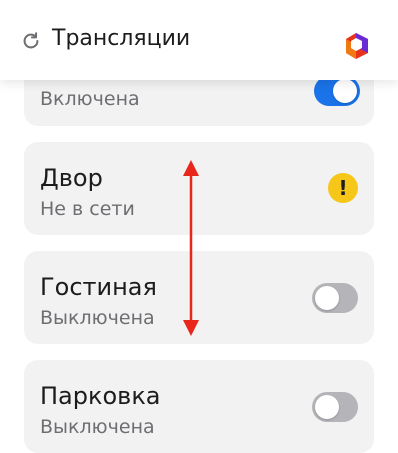 The height and width of the screenshot is (453, 398). Describe the element at coordinates (90, 99) in the screenshot. I see `camera-status: Включена` at that location.